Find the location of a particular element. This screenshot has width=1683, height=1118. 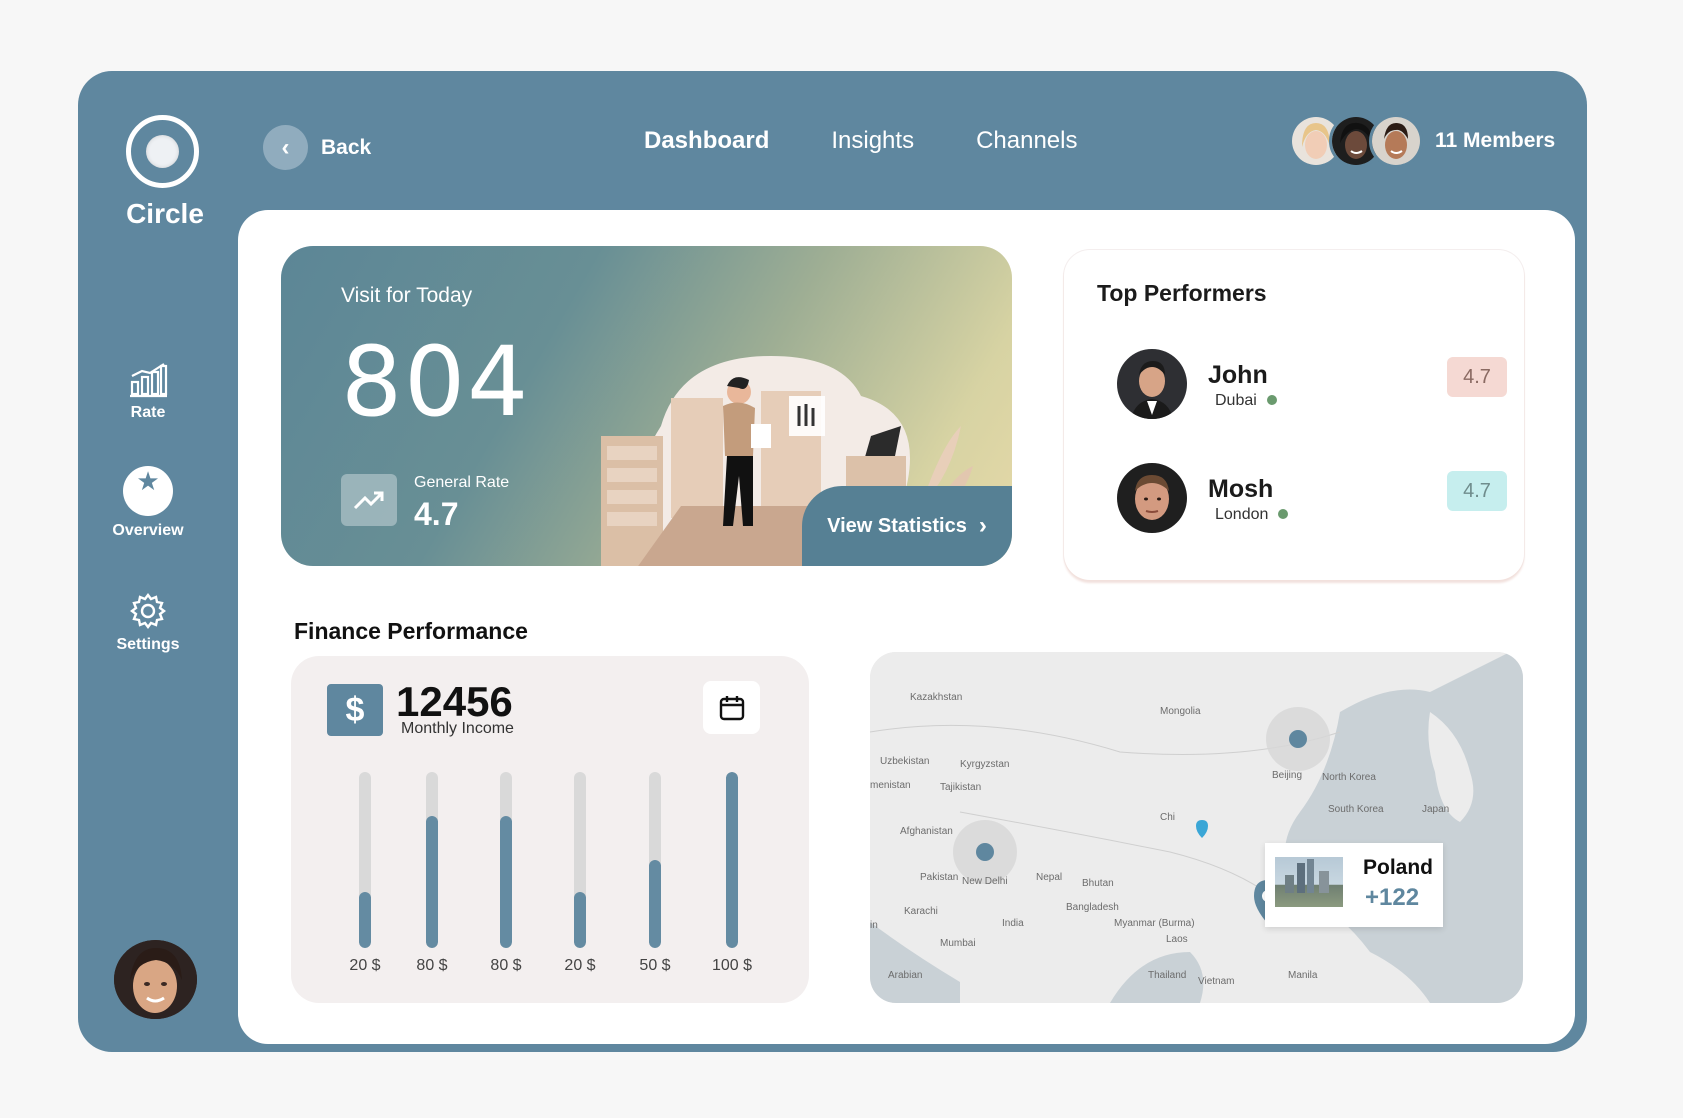

general-rate-value: 4.7 is located at coordinates (436, 514).